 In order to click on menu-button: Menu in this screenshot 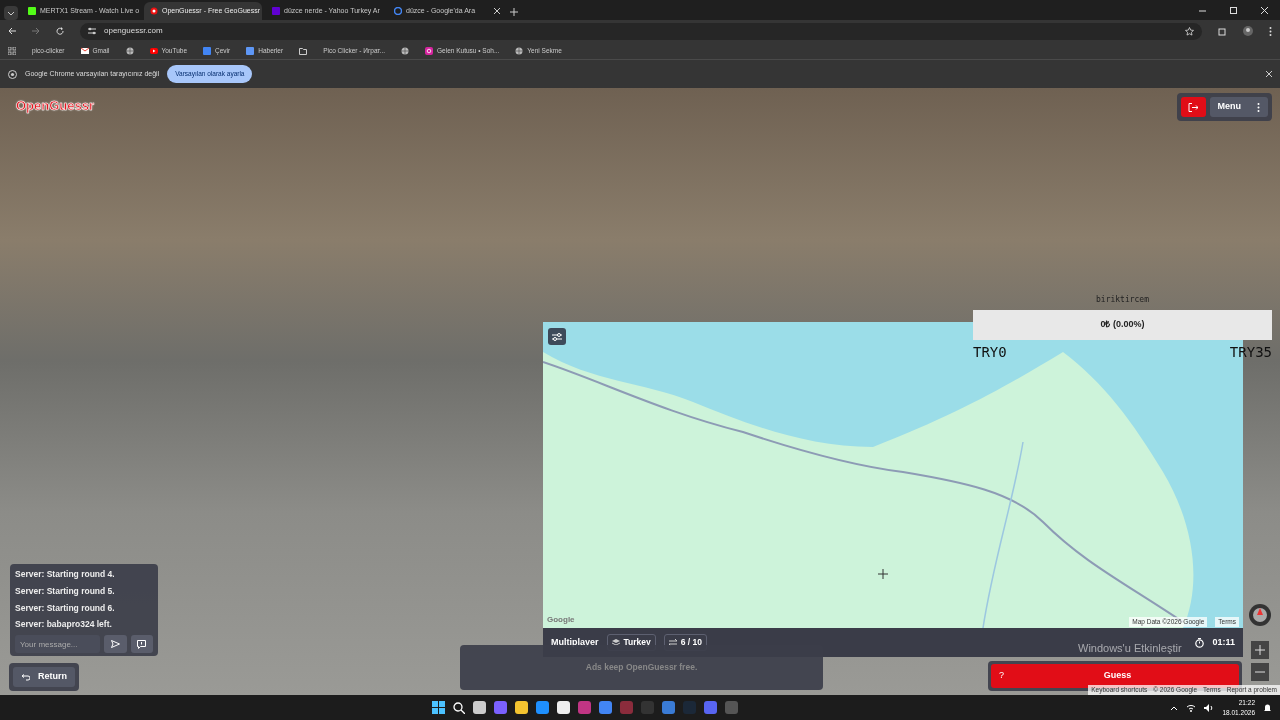, I will do `click(1238, 107)`.